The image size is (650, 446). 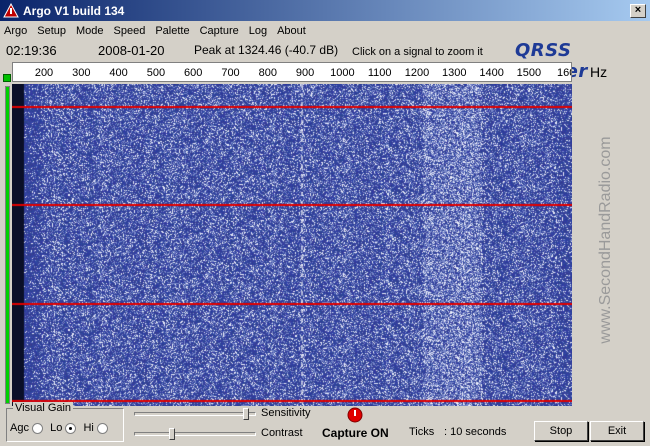 What do you see at coordinates (491, 73) in the screenshot?
I see `frequency-tick: 1400` at bounding box center [491, 73].